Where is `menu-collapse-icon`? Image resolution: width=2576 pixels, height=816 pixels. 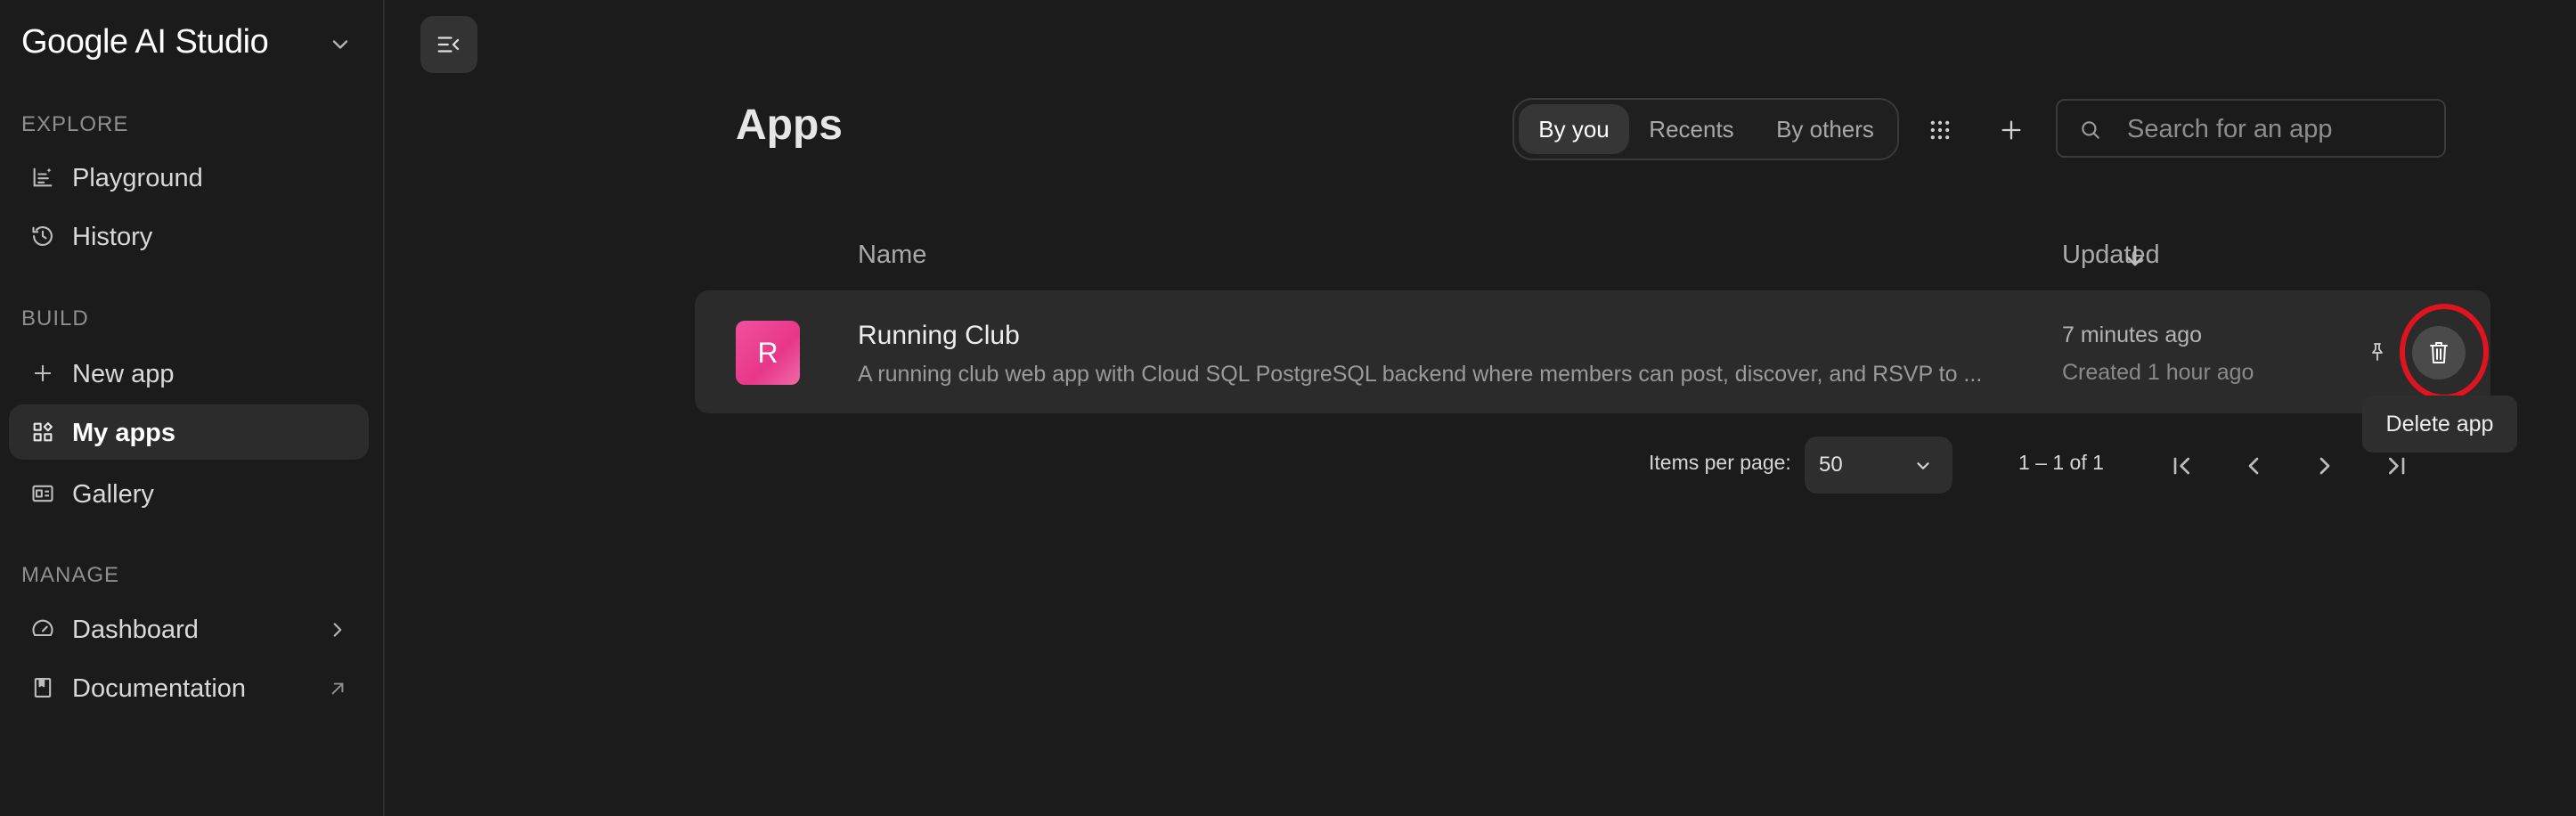
menu-collapse-icon is located at coordinates (449, 45).